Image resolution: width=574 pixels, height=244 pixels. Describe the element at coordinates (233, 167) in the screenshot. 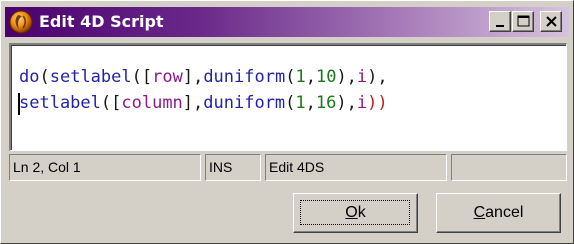

I see `insert-mode-indicator: INS` at that location.